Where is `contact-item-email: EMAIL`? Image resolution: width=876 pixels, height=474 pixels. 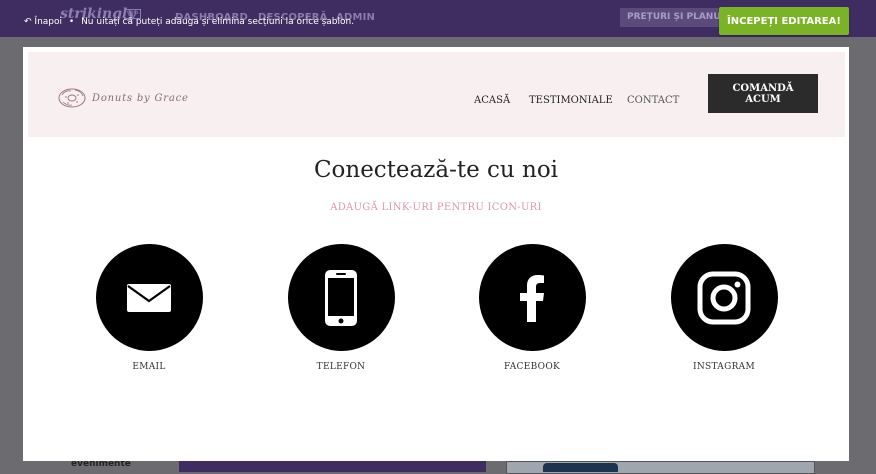 contact-item-email: EMAIL is located at coordinates (149, 308).